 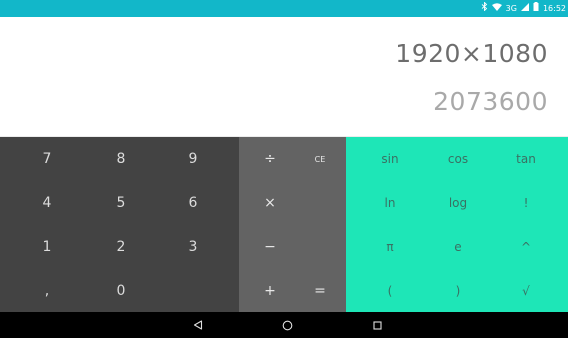 I want to click on key-decimal: ,, so click(x=47, y=290).